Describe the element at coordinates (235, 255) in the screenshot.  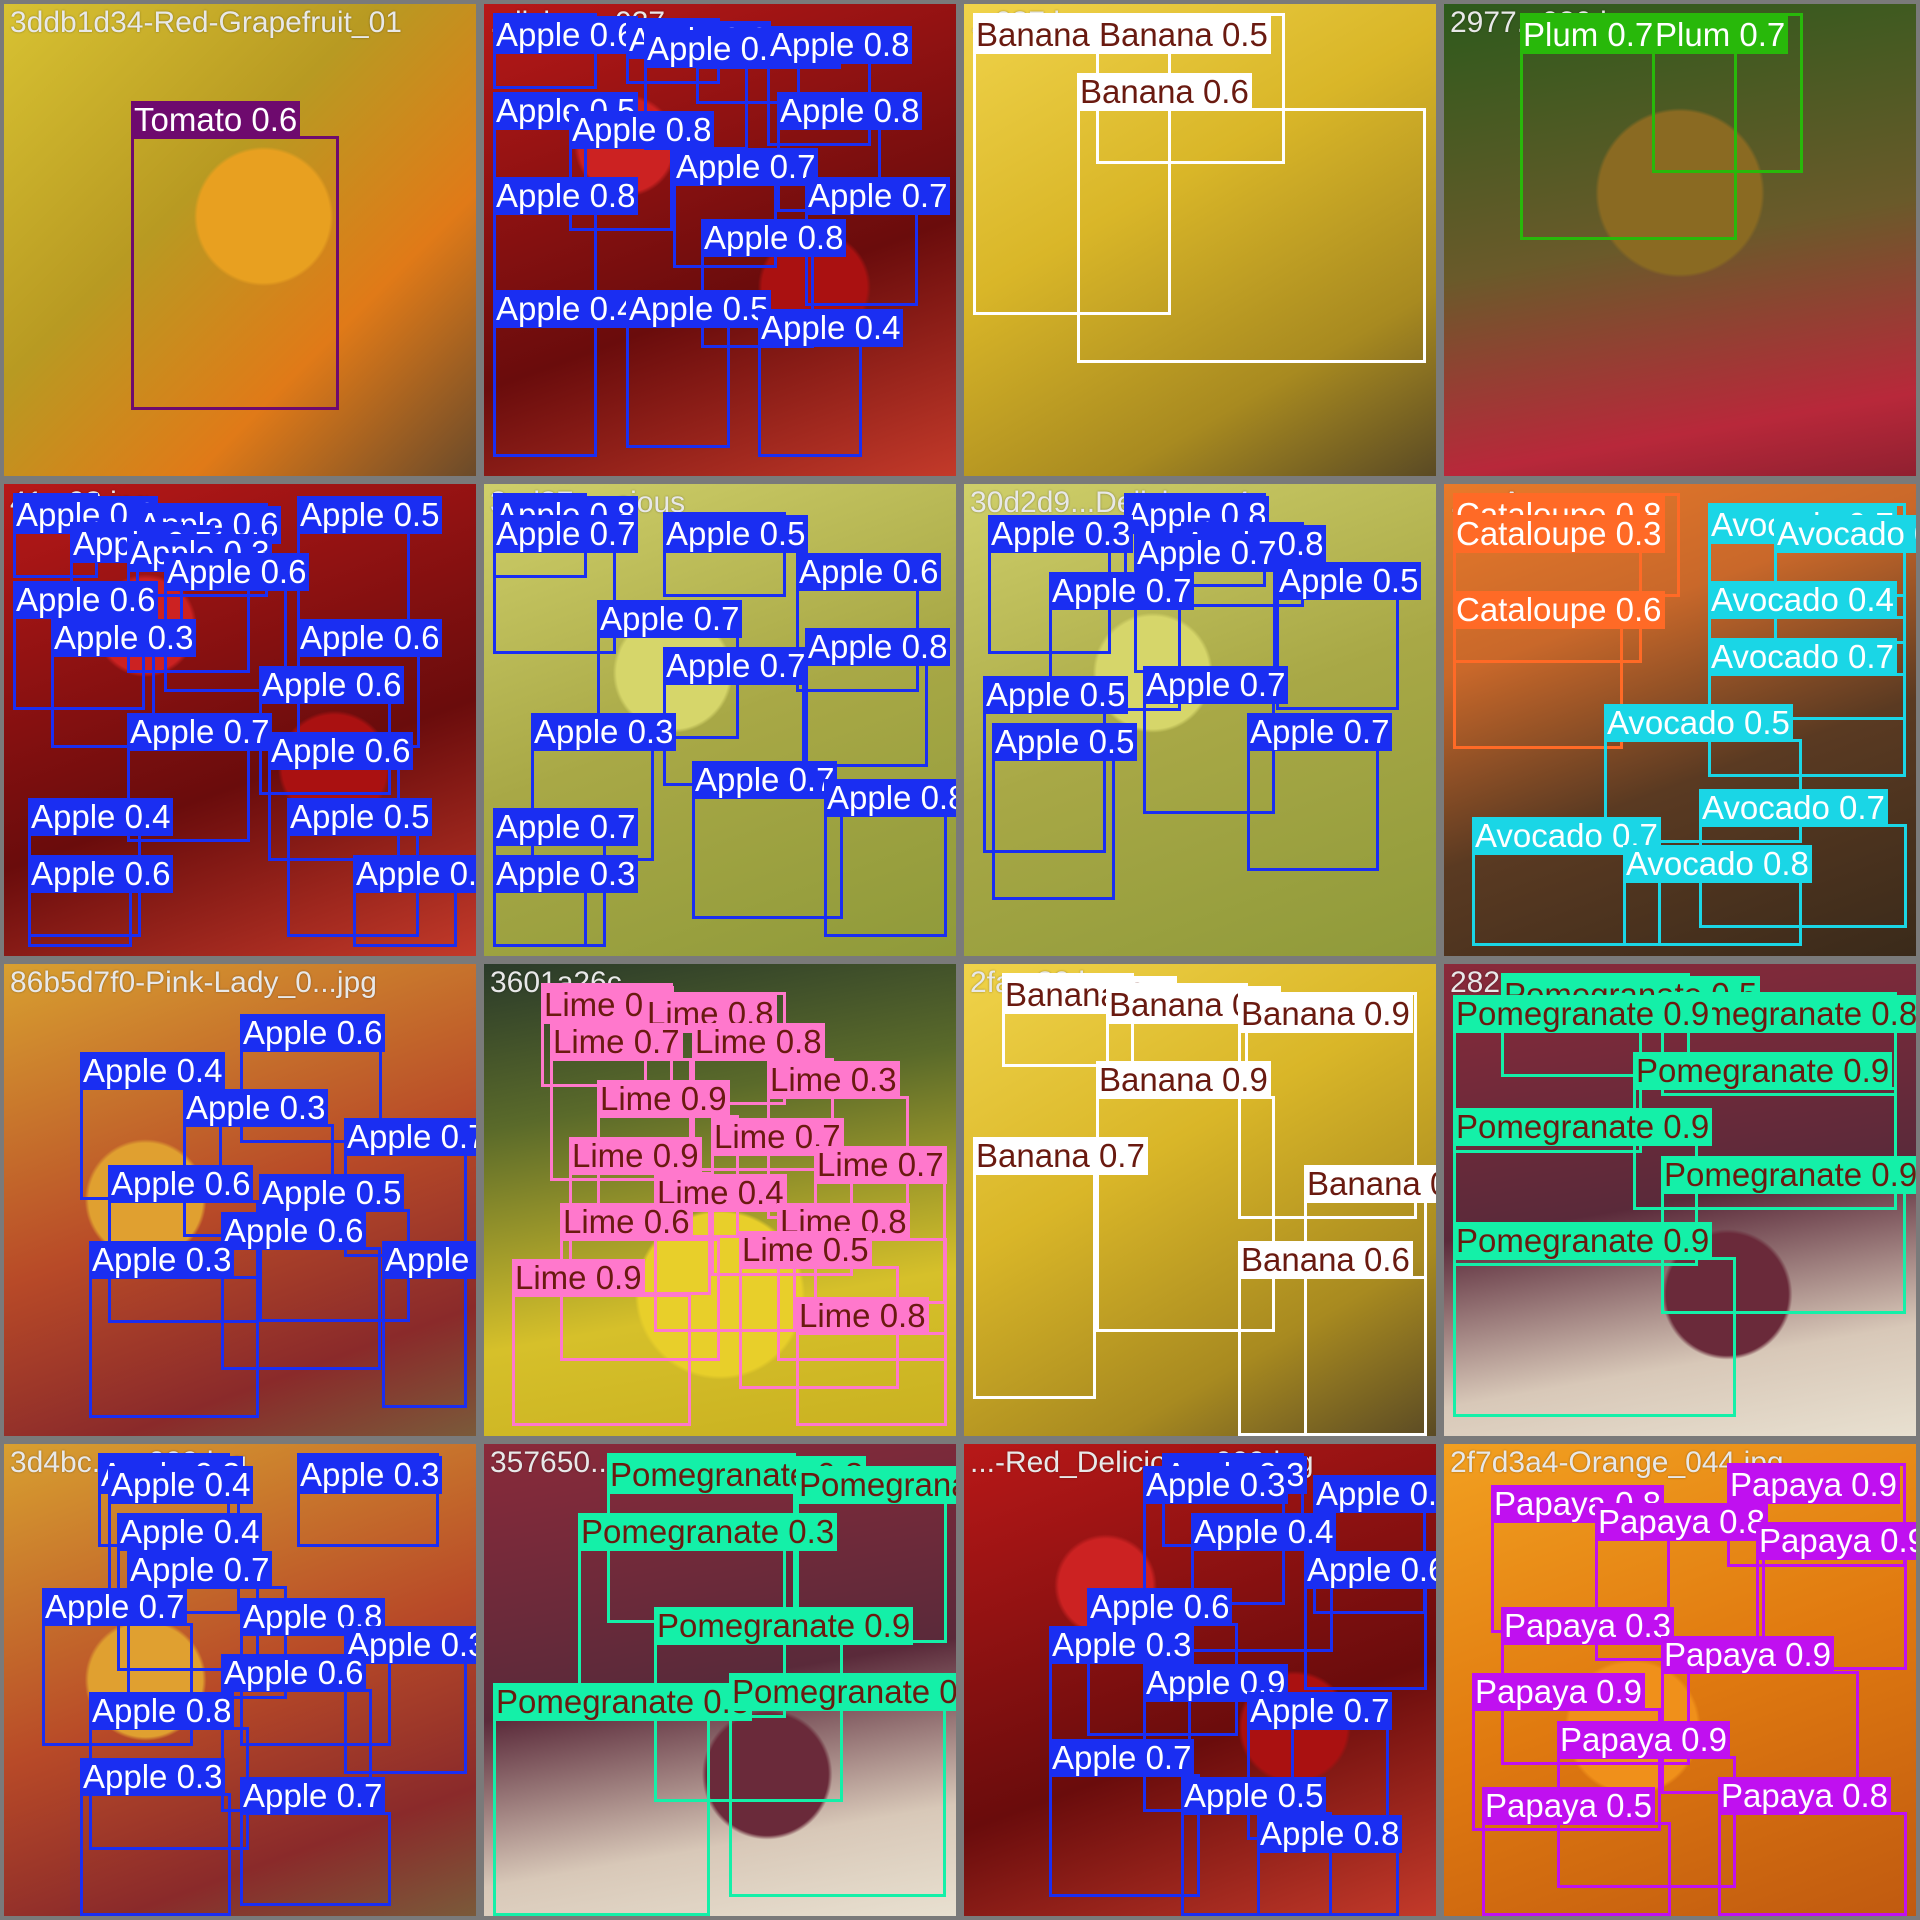
I see `detection-box: Tomato 0.6` at that location.